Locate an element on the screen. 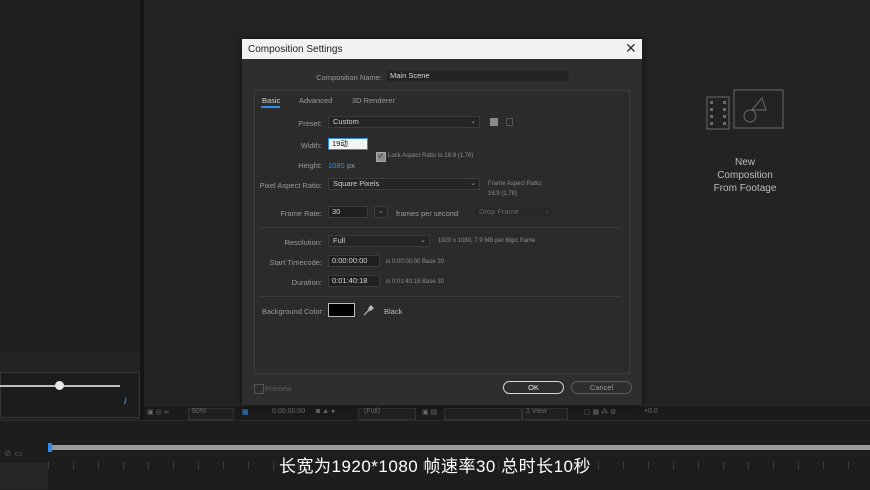 The image size is (870, 490). frame-rate-input: 30 is located at coordinates (348, 212).